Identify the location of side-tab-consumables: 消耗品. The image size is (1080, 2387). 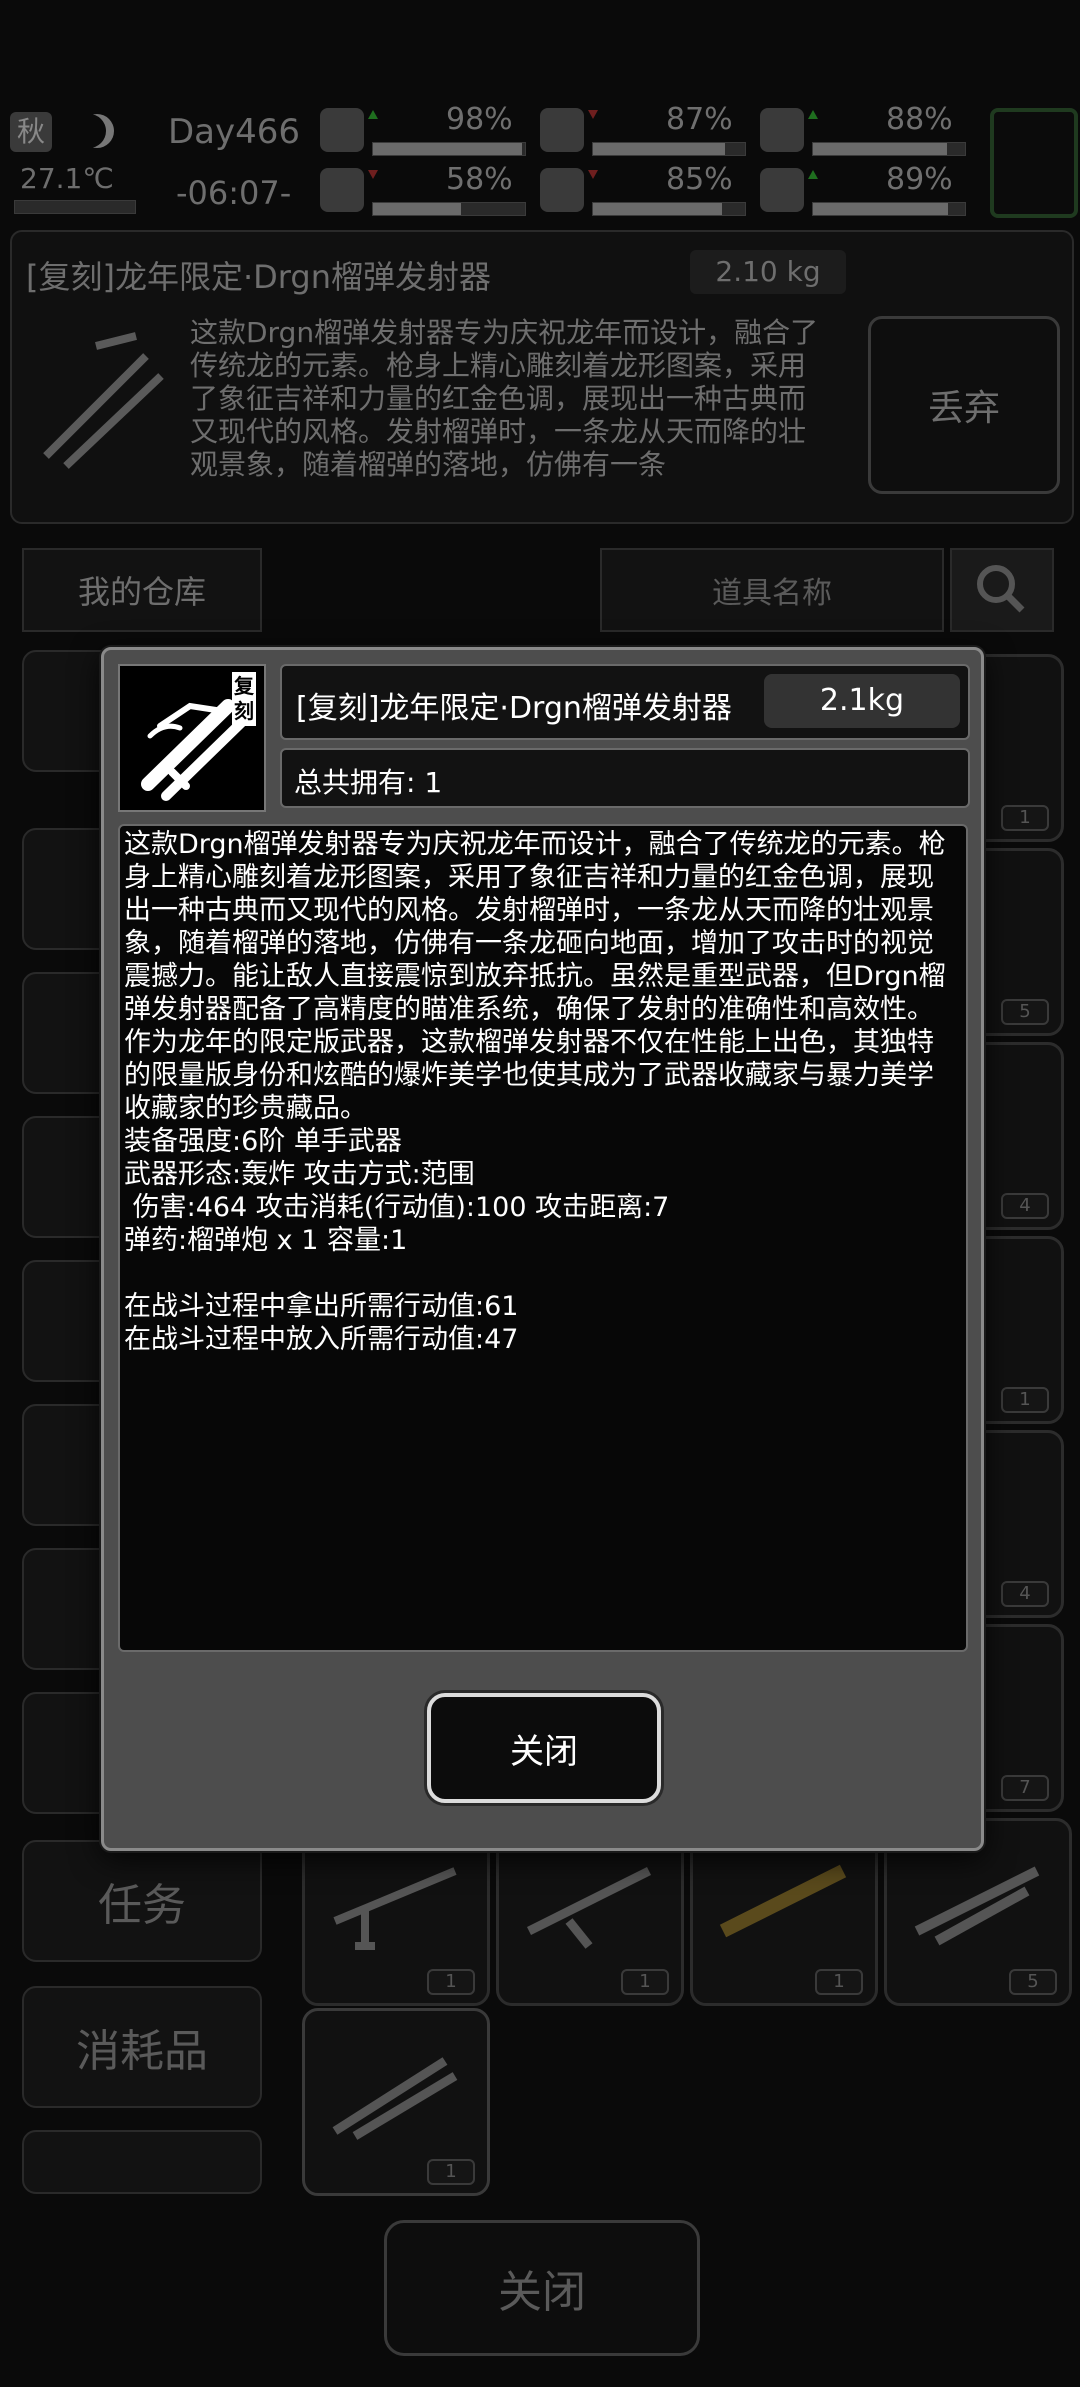
(142, 2047).